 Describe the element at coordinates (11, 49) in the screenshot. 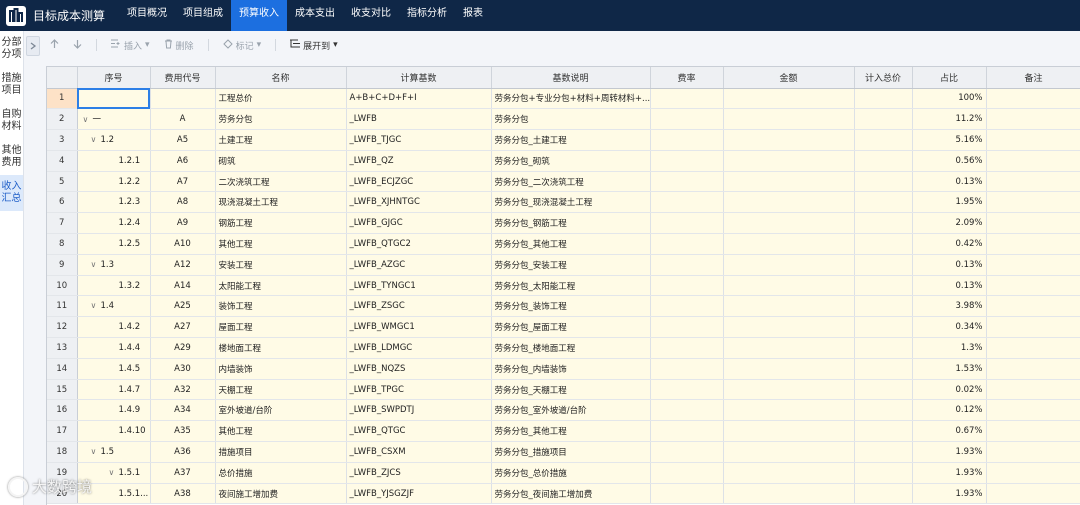

I see `sidebar-item-1: 分部分项` at that location.